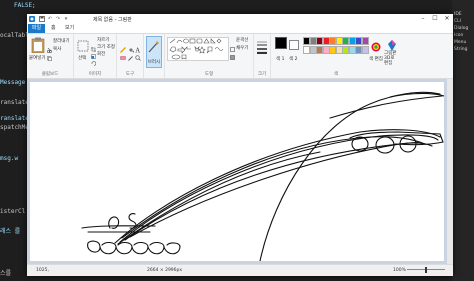 The height and width of the screenshot is (281, 474). Describe the element at coordinates (50, 74) in the screenshot. I see `clipboard-group-label: 클립보드` at that location.